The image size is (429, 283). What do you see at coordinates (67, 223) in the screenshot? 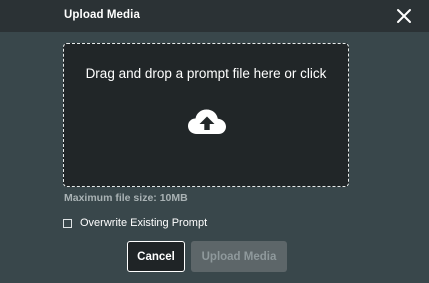
I see `overwrite-checkbox` at bounding box center [67, 223].